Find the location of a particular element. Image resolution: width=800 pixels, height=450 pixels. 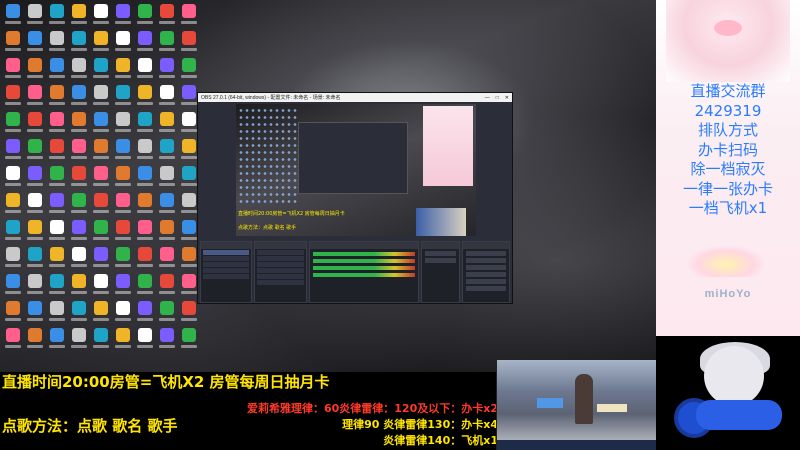

audio-mixer-dock is located at coordinates (364, 272).